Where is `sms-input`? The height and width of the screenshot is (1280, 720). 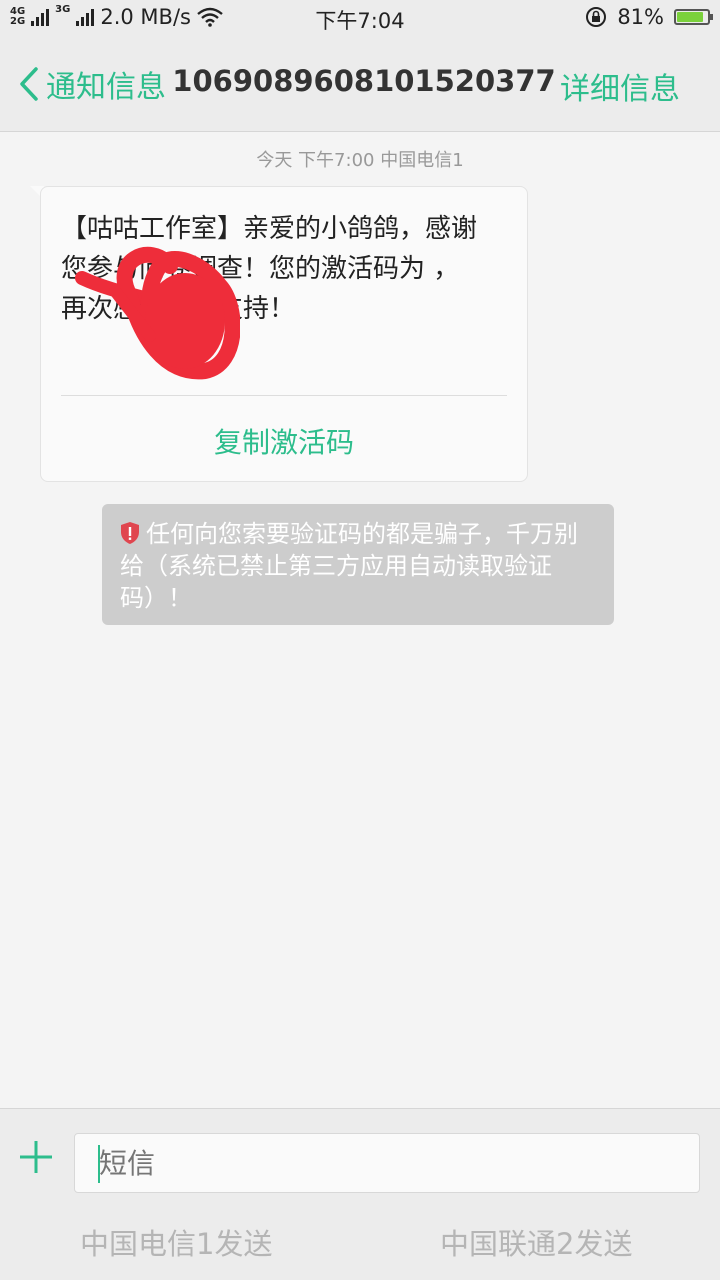
sms-input is located at coordinates (387, 1163).